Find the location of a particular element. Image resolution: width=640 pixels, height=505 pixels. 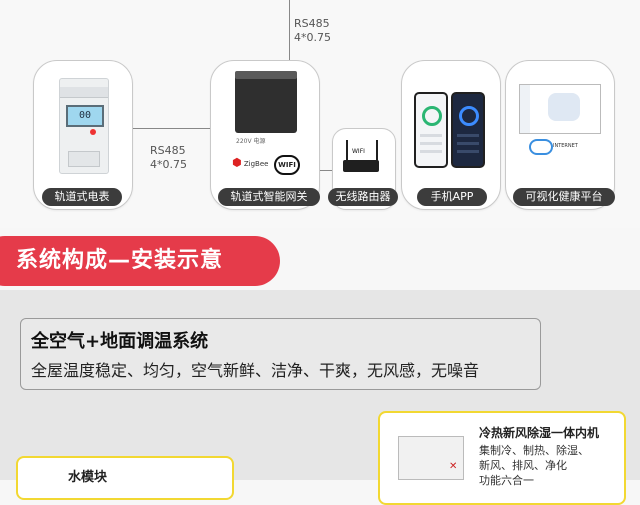

phone-dark-image is located at coordinates (468, 130).